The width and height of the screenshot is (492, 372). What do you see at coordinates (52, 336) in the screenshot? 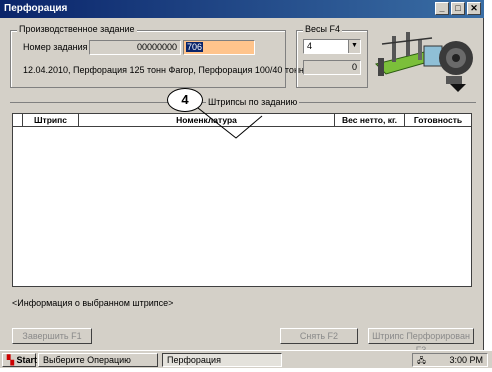
I see `complete-button: Завершить F1` at bounding box center [52, 336].